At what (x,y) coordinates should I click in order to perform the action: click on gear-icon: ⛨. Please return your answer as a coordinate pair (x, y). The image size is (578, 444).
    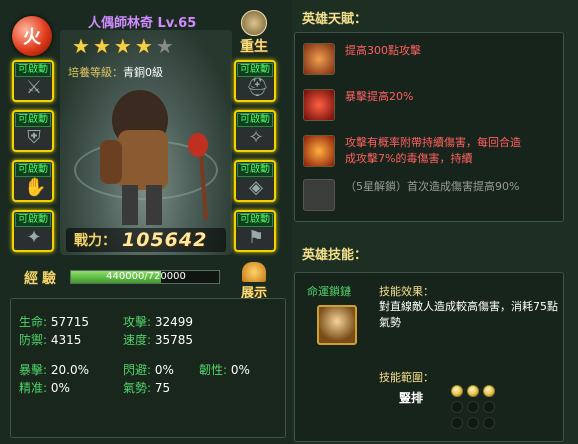
    Looking at the image, I should click on (34, 137).